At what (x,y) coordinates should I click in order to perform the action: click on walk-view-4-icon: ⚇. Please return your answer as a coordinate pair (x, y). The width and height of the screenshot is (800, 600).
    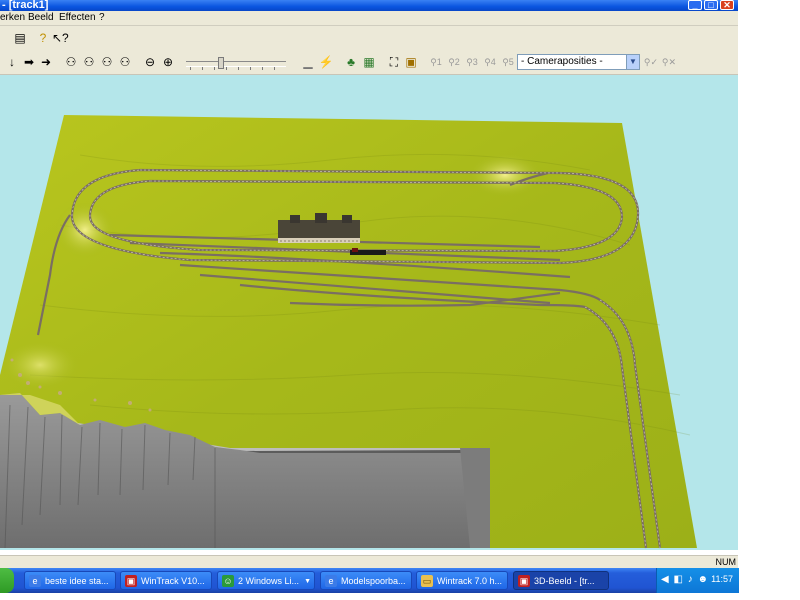
    Looking at the image, I should click on (125, 62).